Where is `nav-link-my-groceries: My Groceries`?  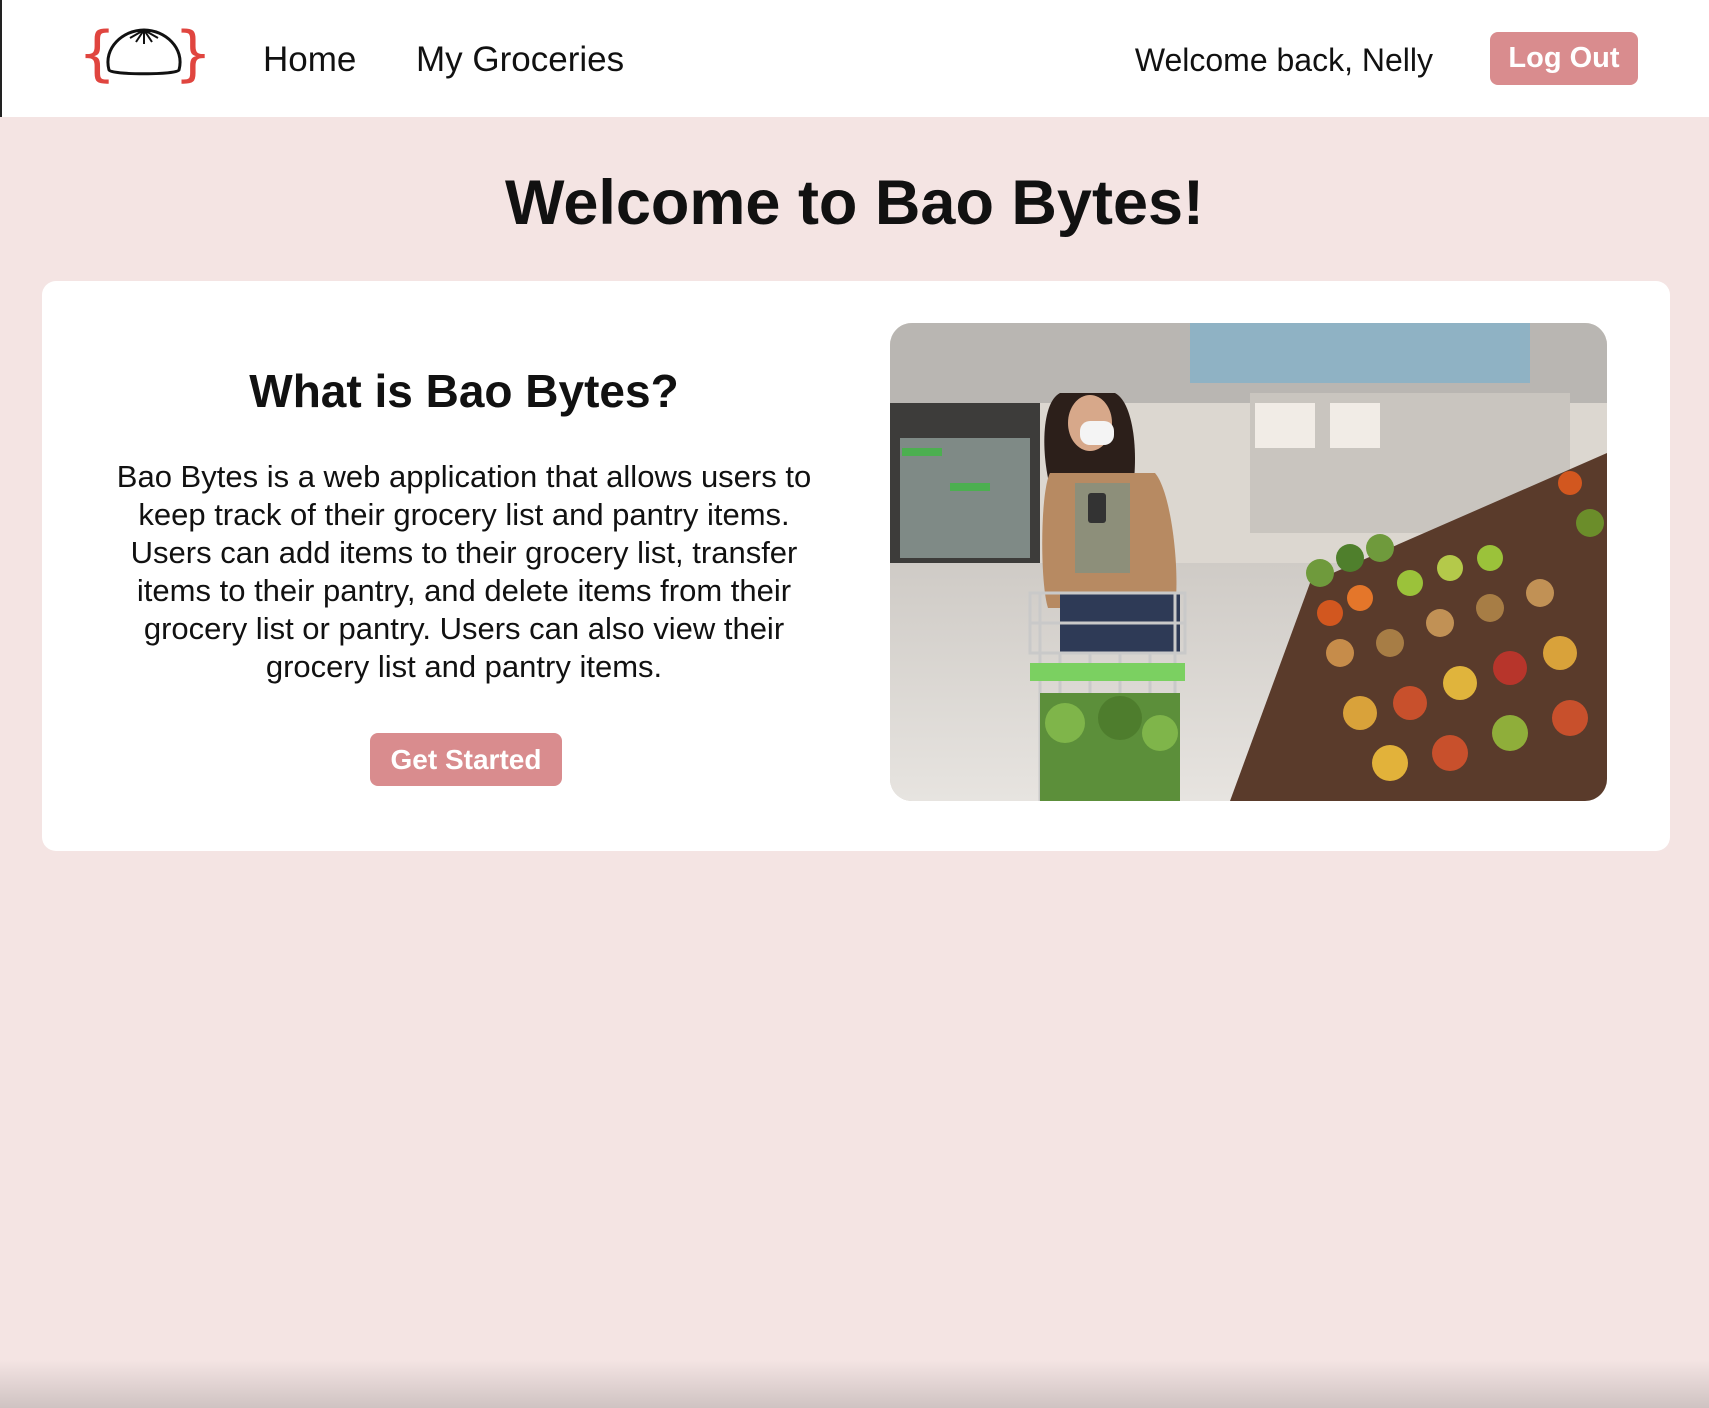 nav-link-my-groceries: My Groceries is located at coordinates (520, 60).